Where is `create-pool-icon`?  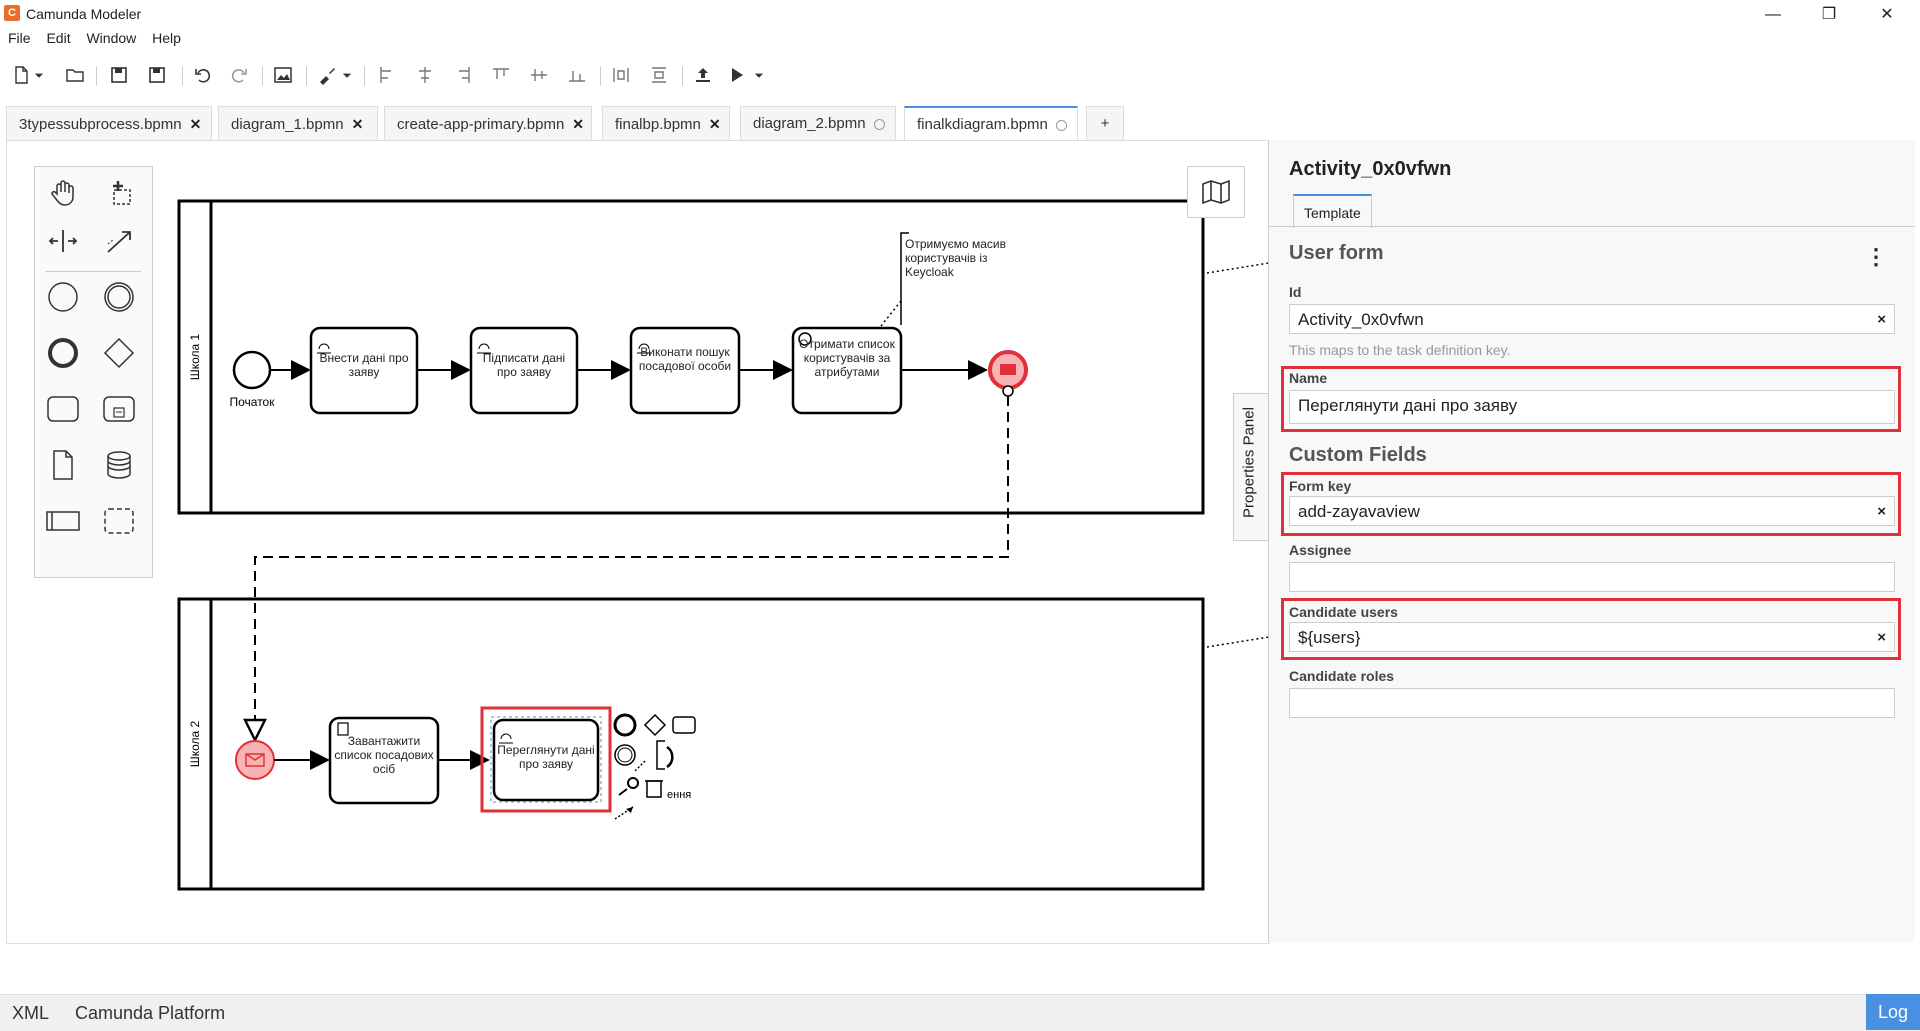
create-pool-icon is located at coordinates (63, 521).